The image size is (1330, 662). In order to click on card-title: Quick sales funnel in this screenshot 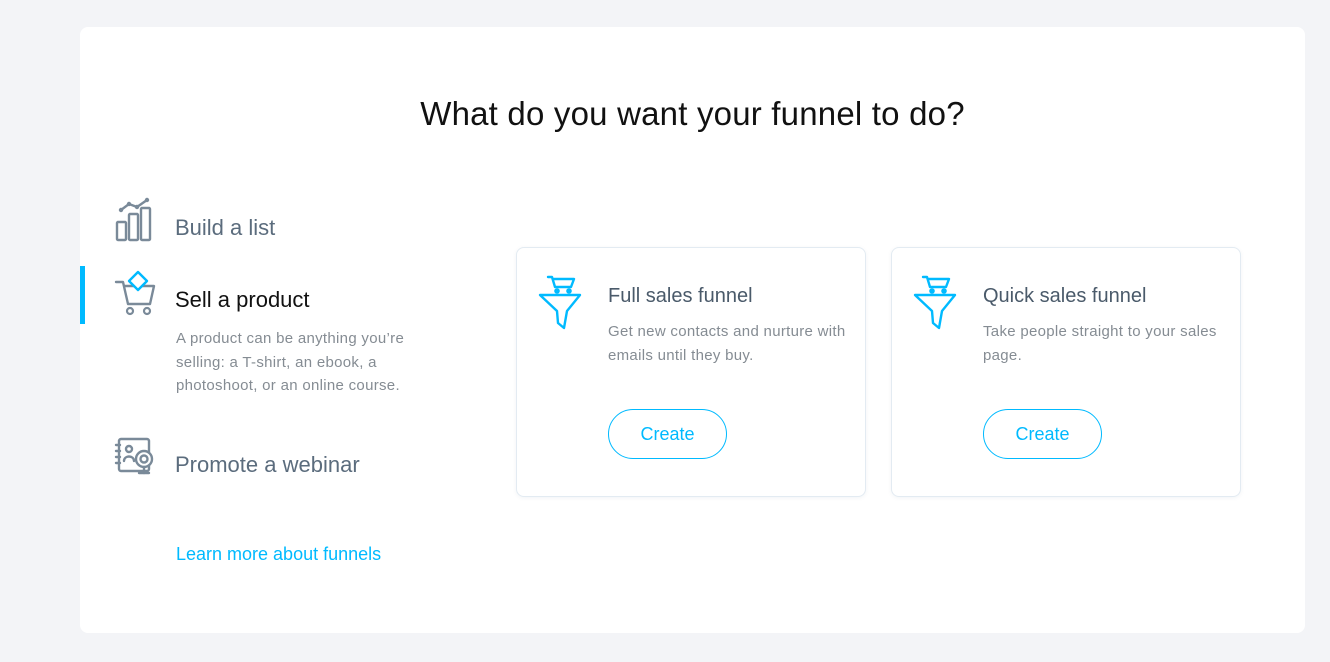, I will do `click(1065, 296)`.